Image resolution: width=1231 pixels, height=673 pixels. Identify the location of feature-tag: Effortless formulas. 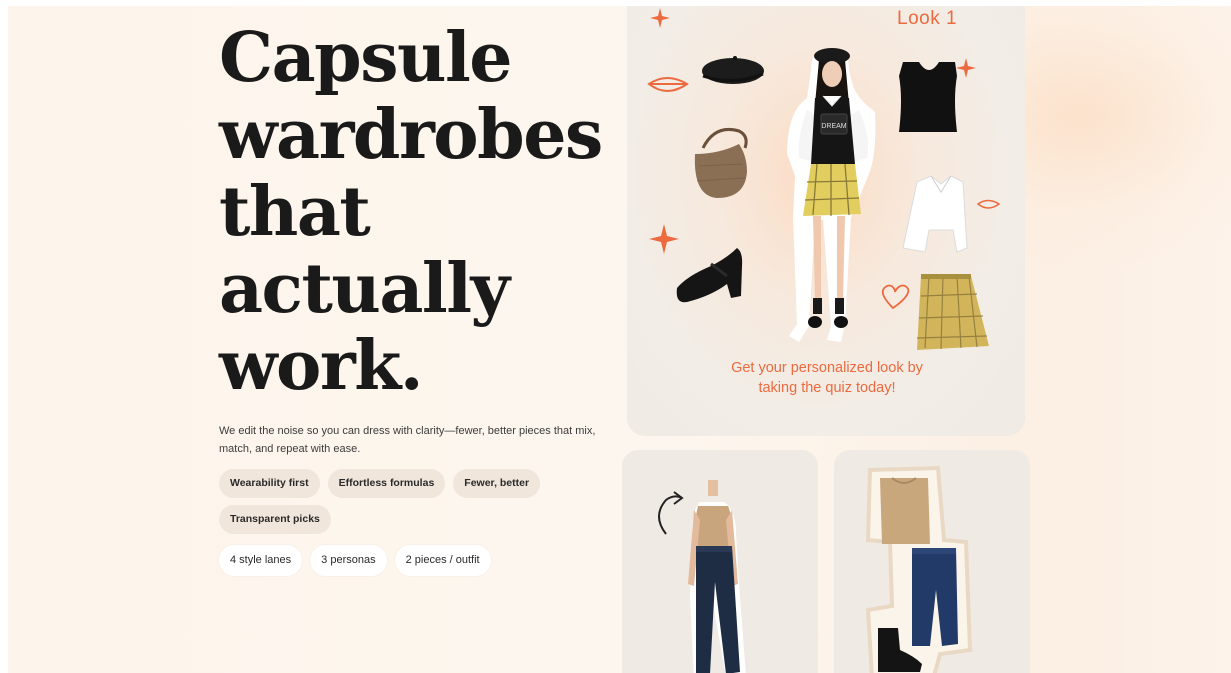
(386, 483).